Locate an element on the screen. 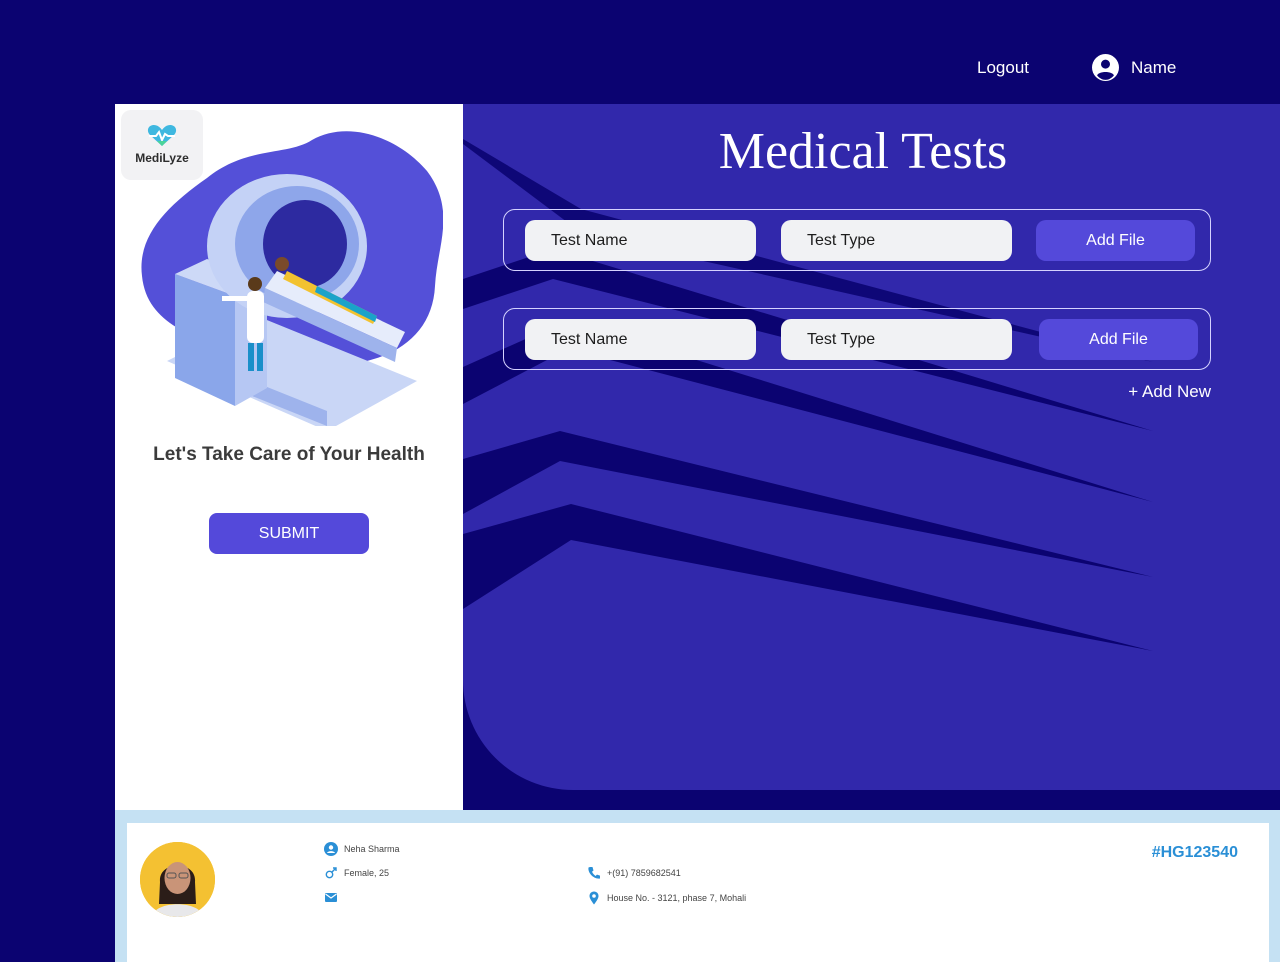 The image size is (1280, 962). gender-icon is located at coordinates (331, 873).